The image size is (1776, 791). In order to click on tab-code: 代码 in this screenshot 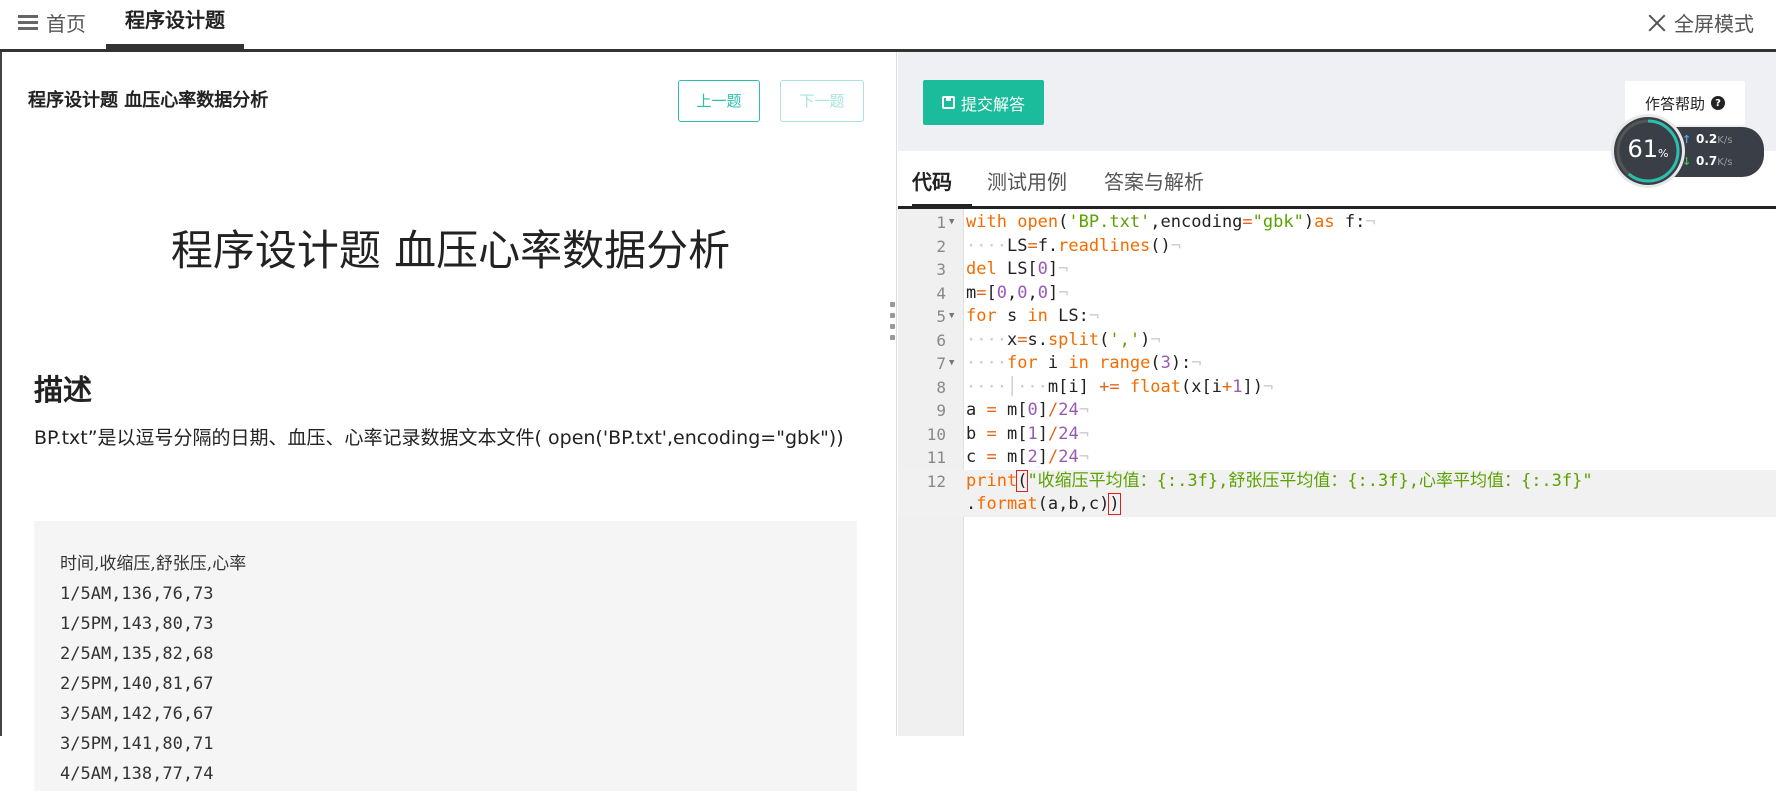, I will do `click(942, 180)`.